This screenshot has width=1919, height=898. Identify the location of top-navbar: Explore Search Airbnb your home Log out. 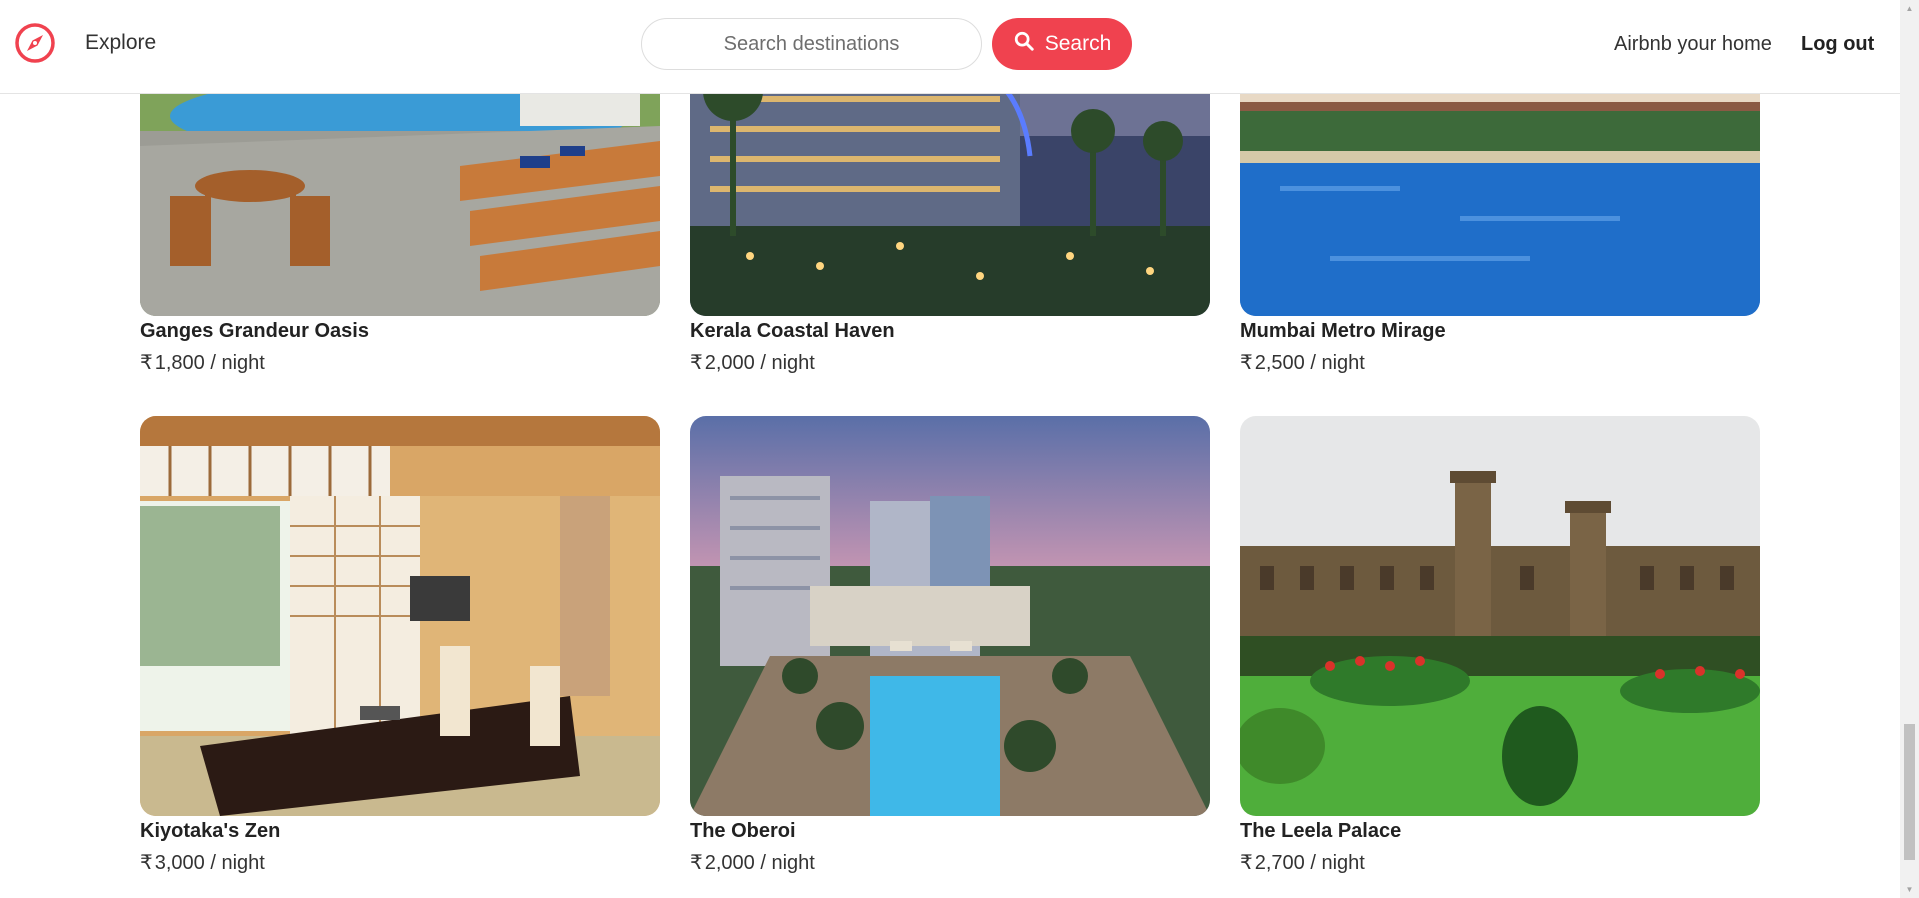
(950, 47).